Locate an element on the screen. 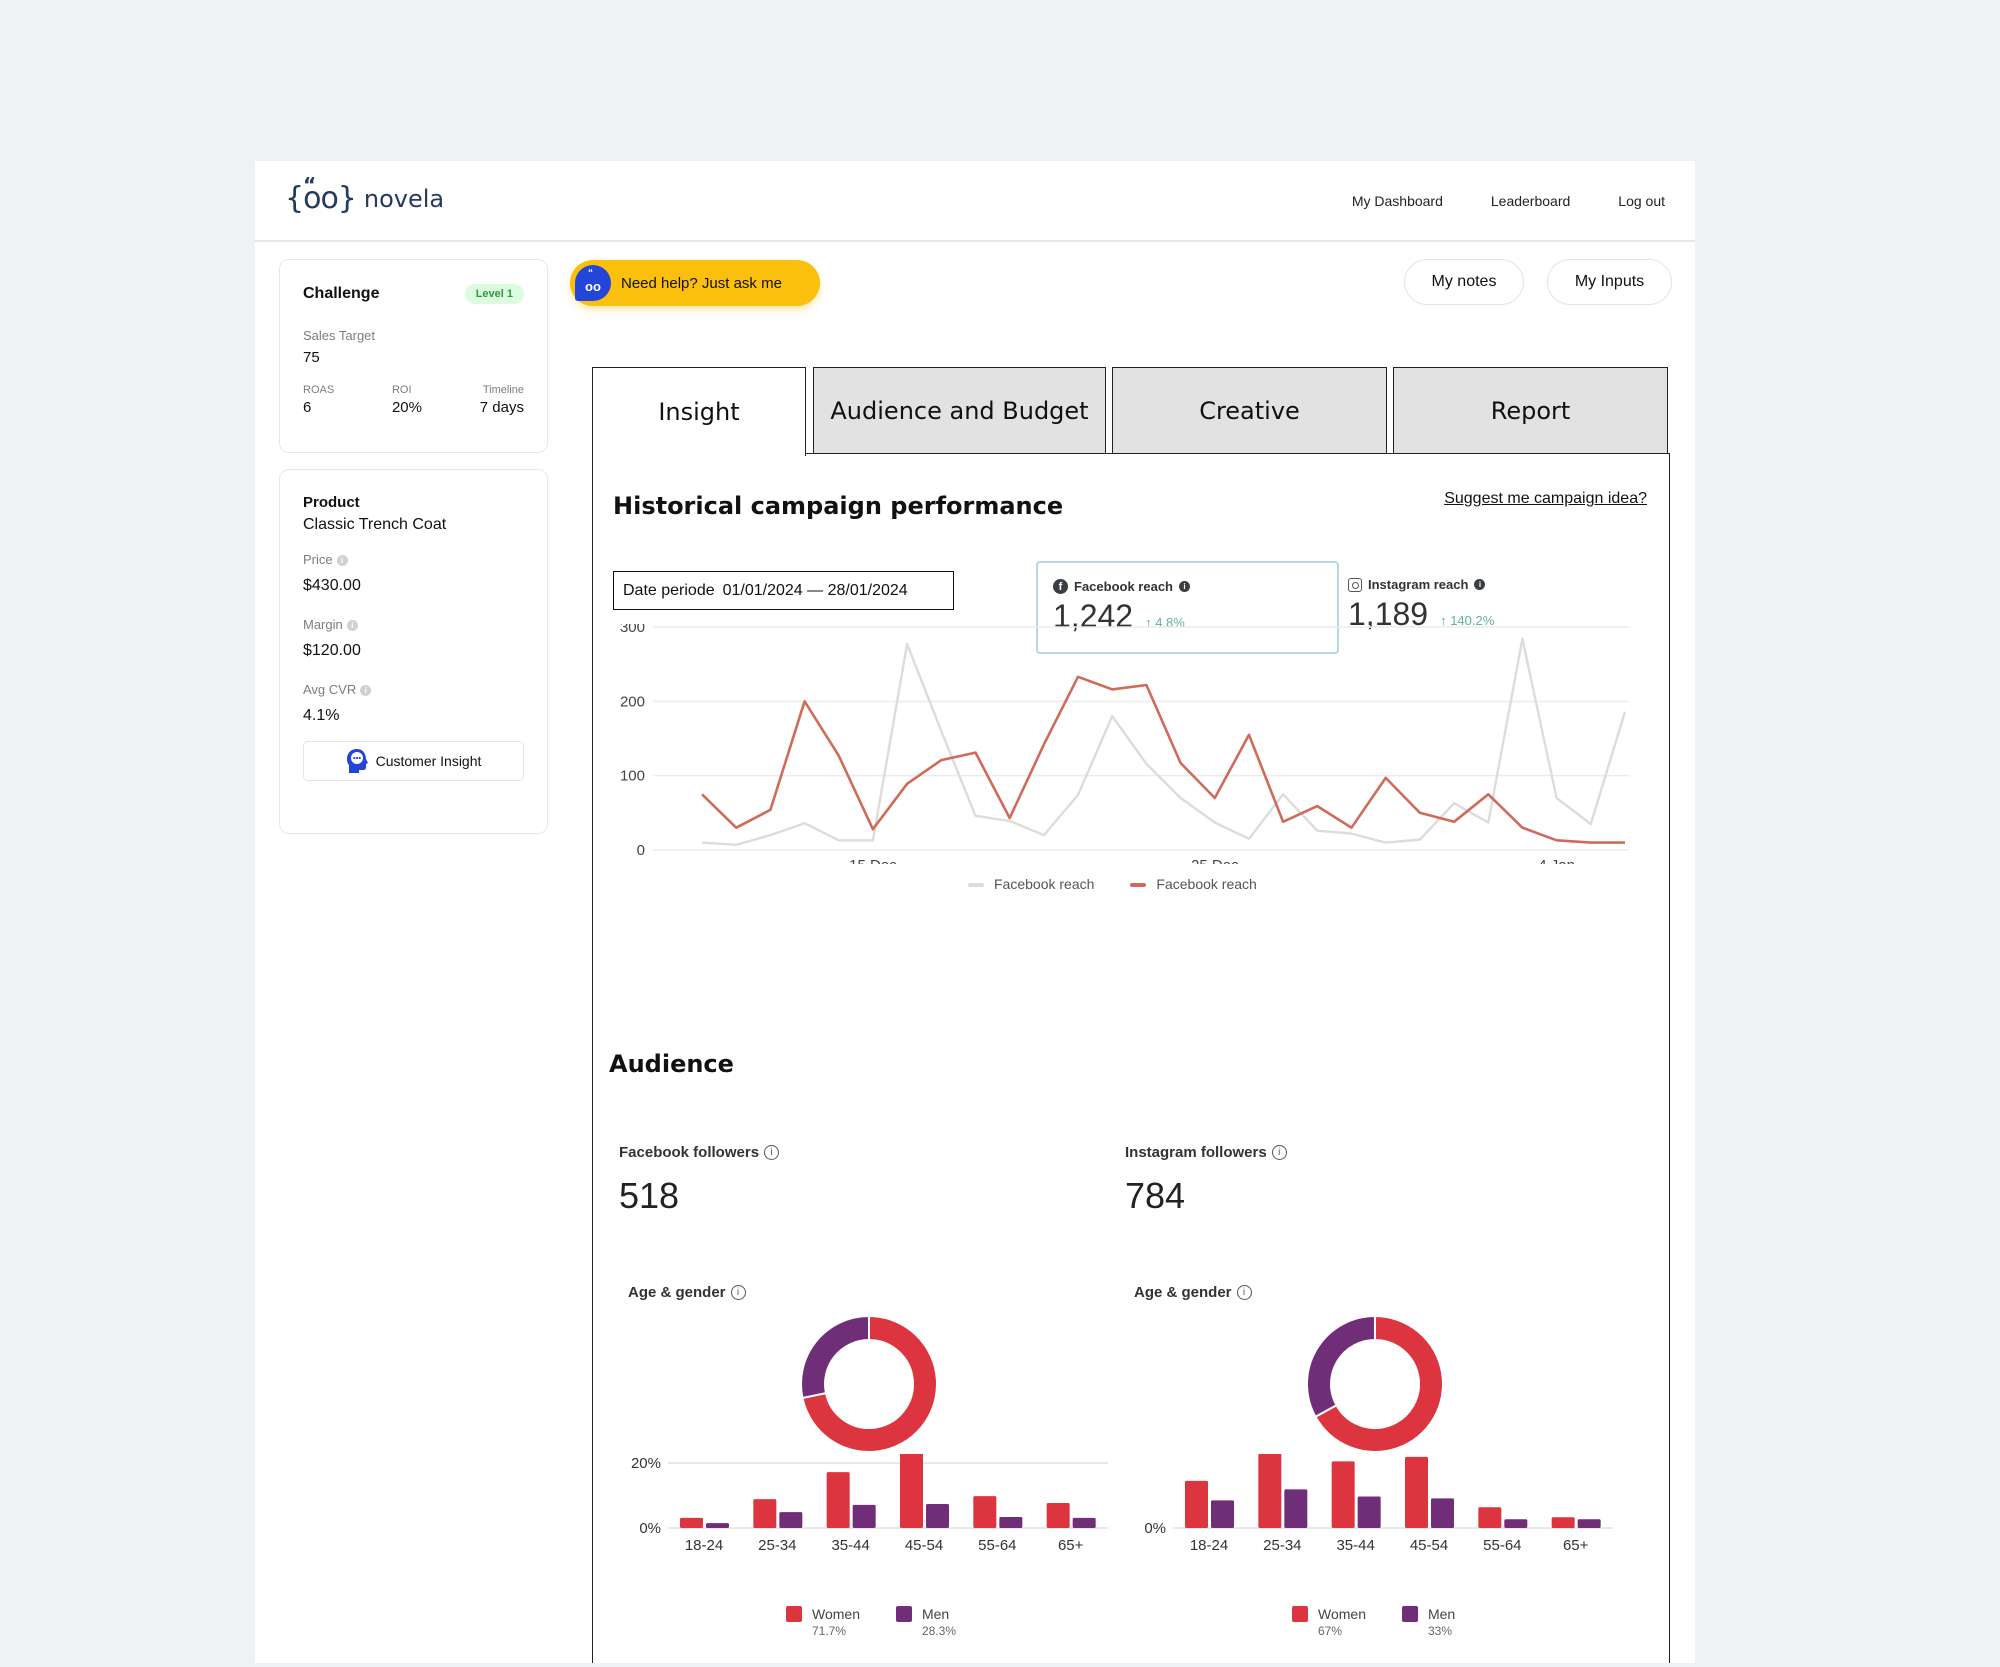 This screenshot has width=2000, height=1667. challenge-title: Challenge is located at coordinates (341, 293).